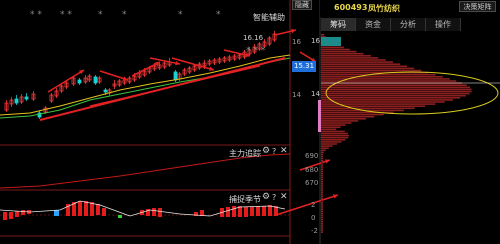  What do you see at coordinates (296, 42) in the screenshot?
I see `price-tick-16: 16` at bounding box center [296, 42].